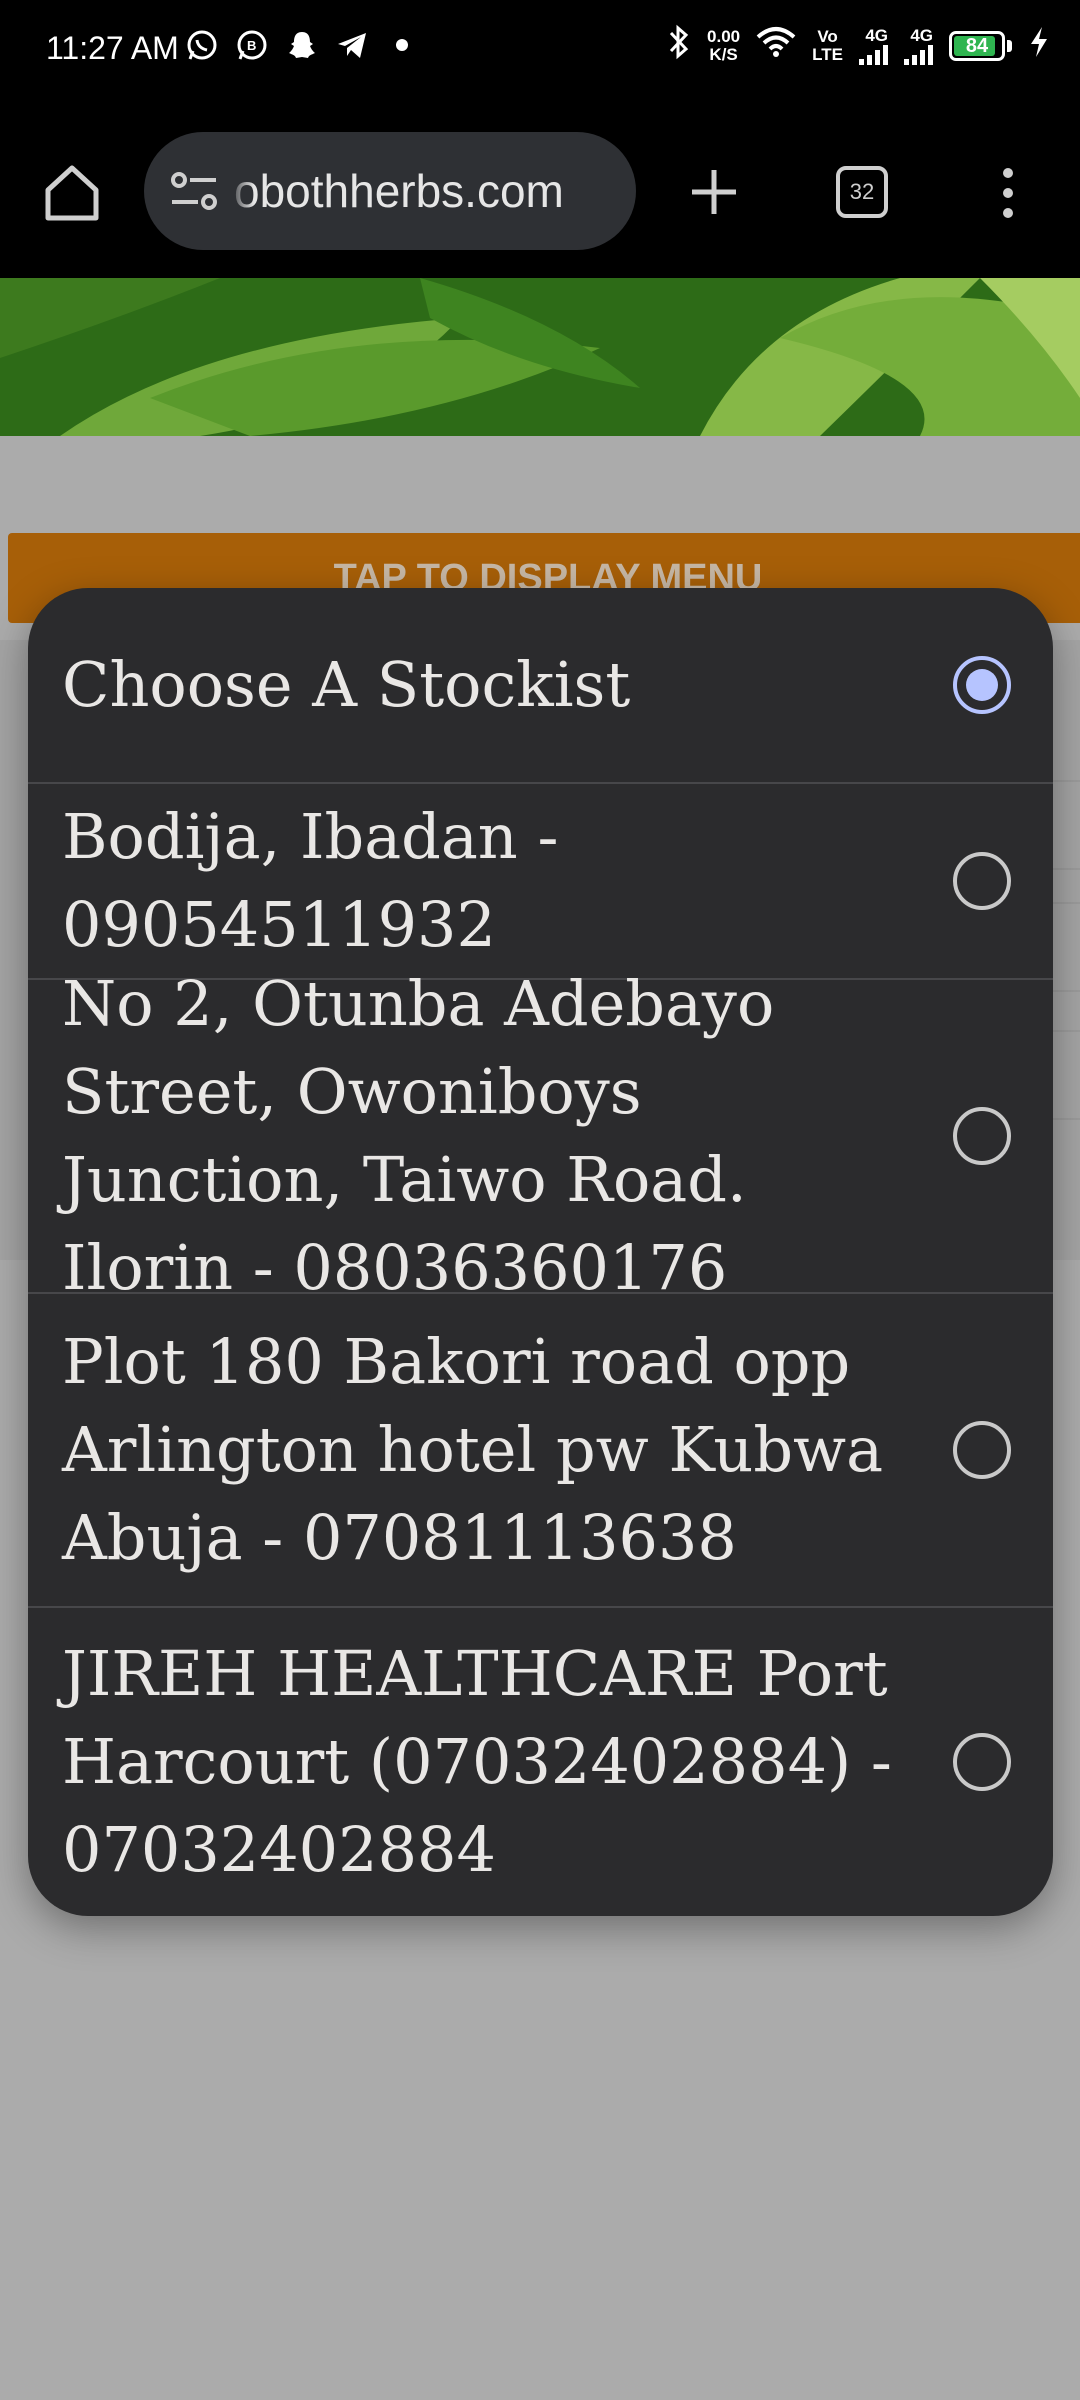 The height and width of the screenshot is (2400, 1080). Describe the element at coordinates (241, 192) in the screenshot. I see `url-fade` at that location.